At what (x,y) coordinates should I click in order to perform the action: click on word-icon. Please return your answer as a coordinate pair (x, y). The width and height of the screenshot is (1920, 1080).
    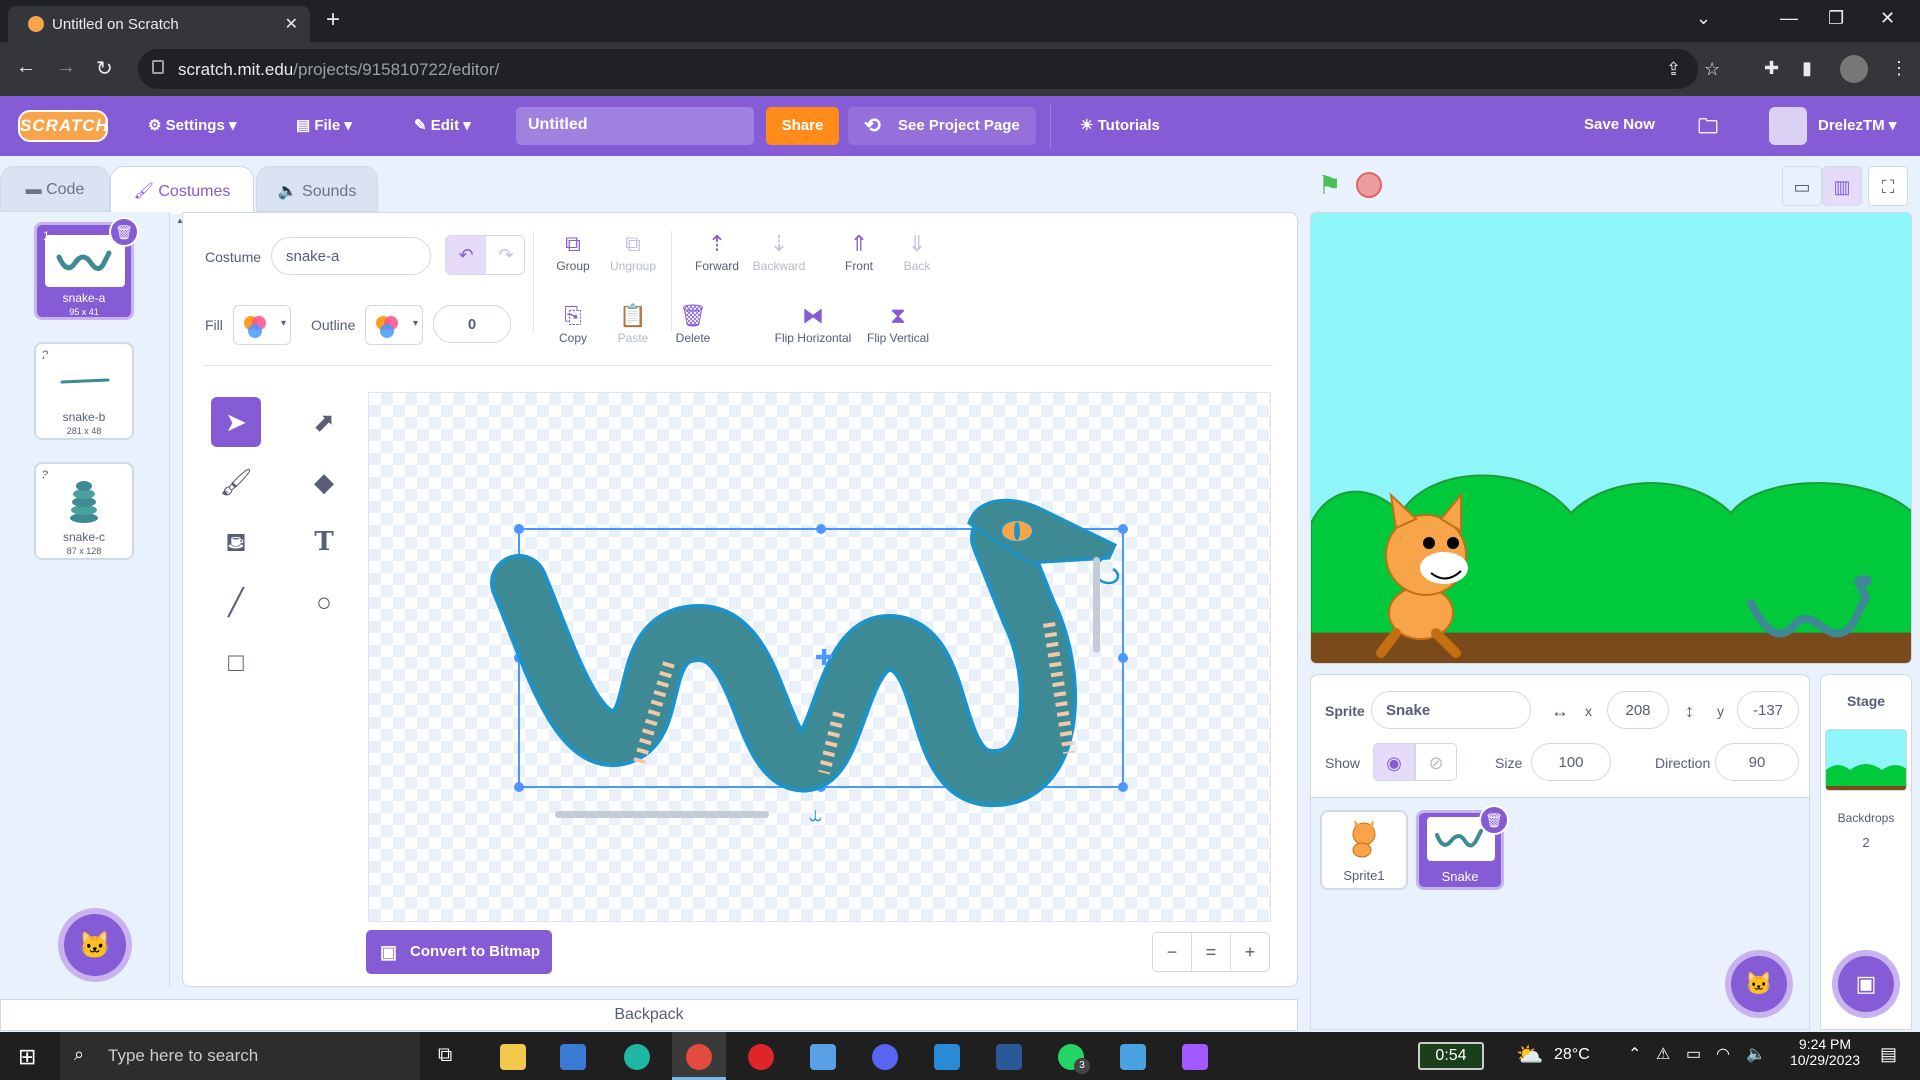
    Looking at the image, I should click on (1009, 1057).